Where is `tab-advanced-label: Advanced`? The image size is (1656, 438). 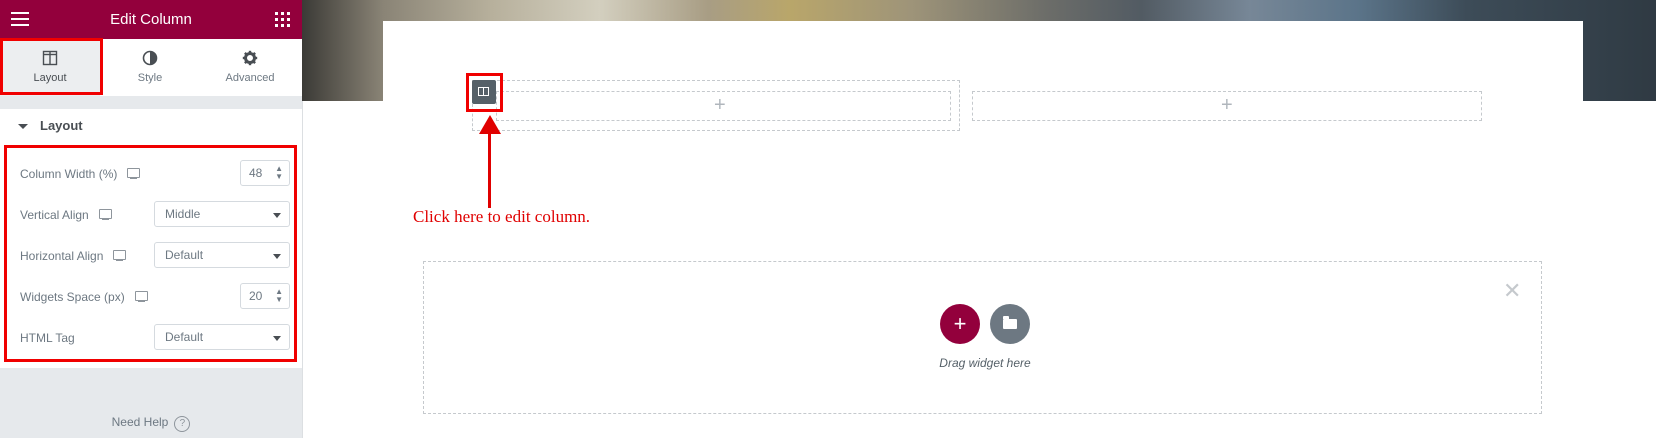
tab-advanced-label: Advanced is located at coordinates (250, 78).